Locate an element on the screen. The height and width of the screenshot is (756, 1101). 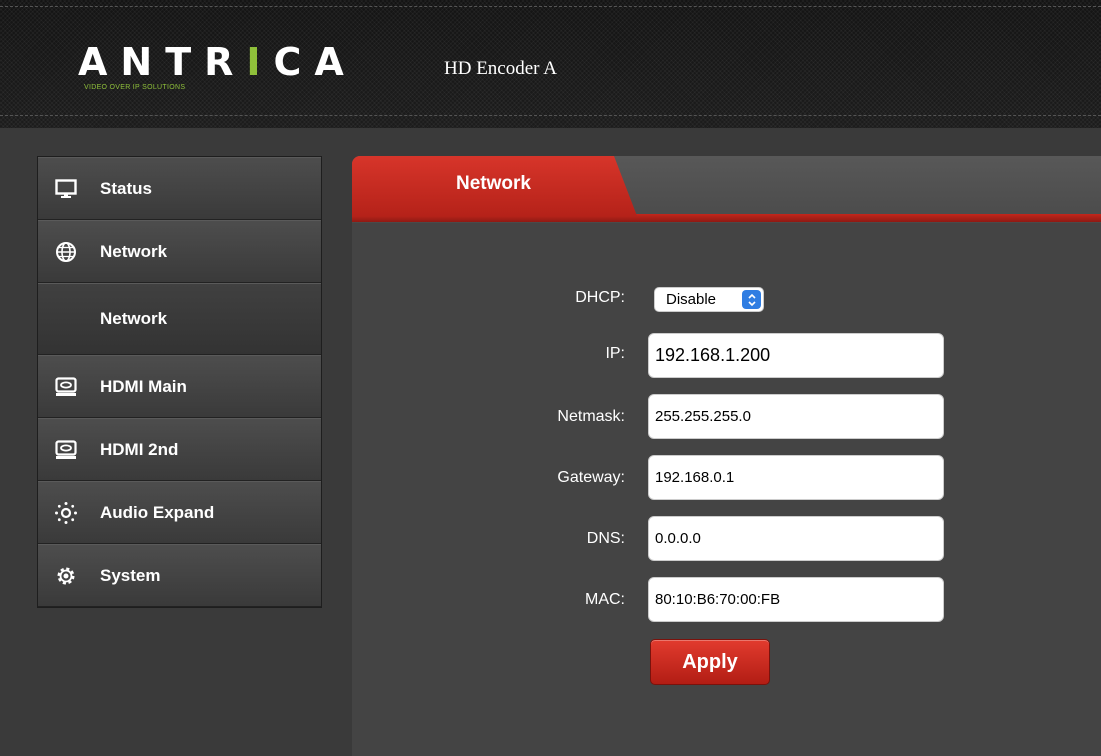
netmask-input is located at coordinates (796, 416).